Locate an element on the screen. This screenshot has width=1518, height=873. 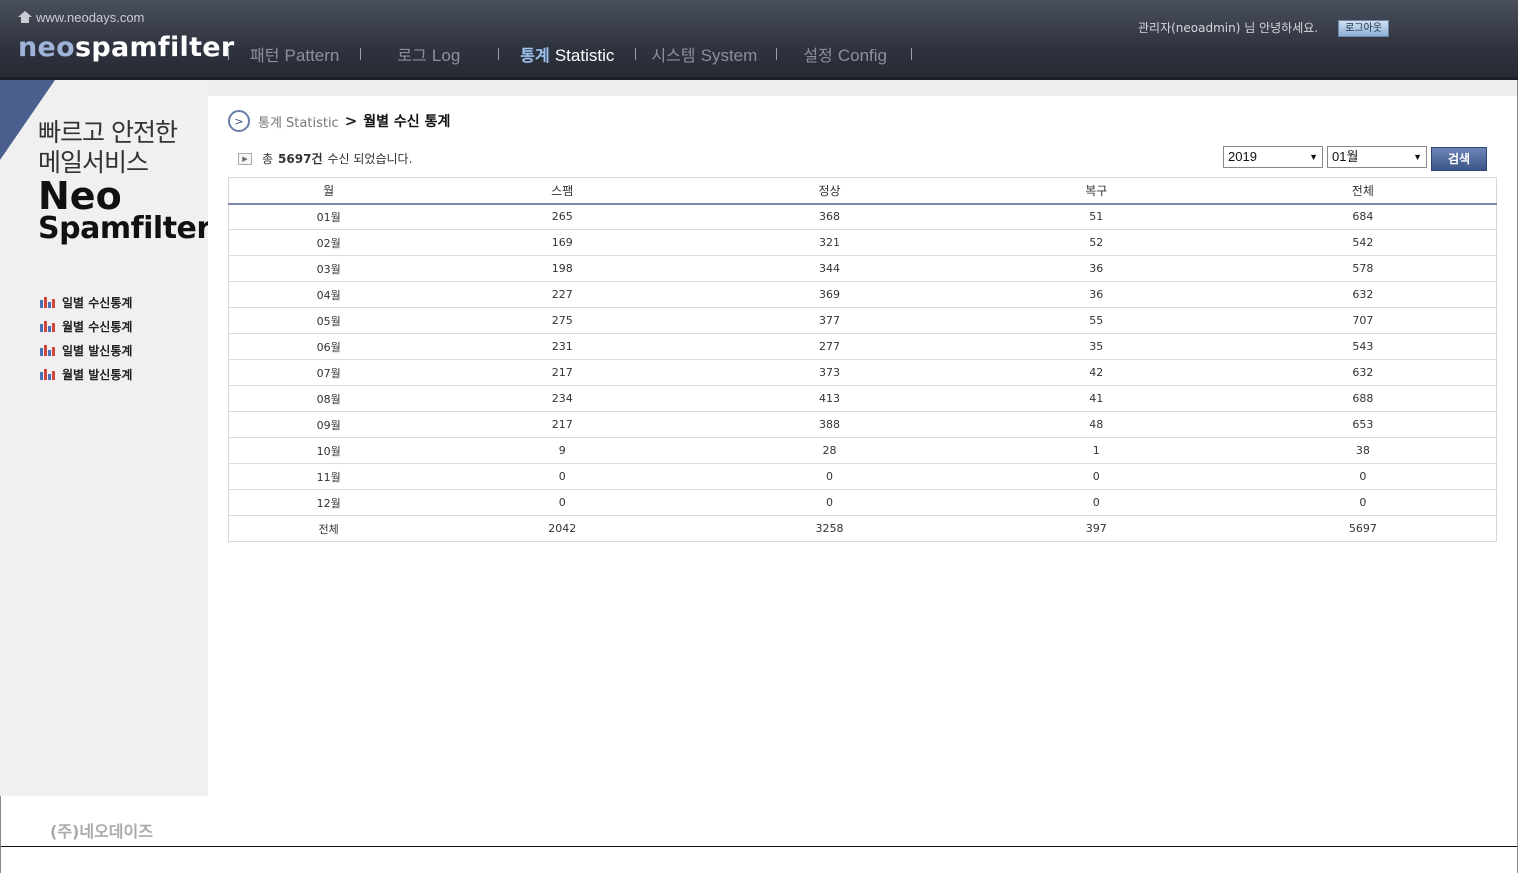
table-cell: 688 is located at coordinates (1363, 398).